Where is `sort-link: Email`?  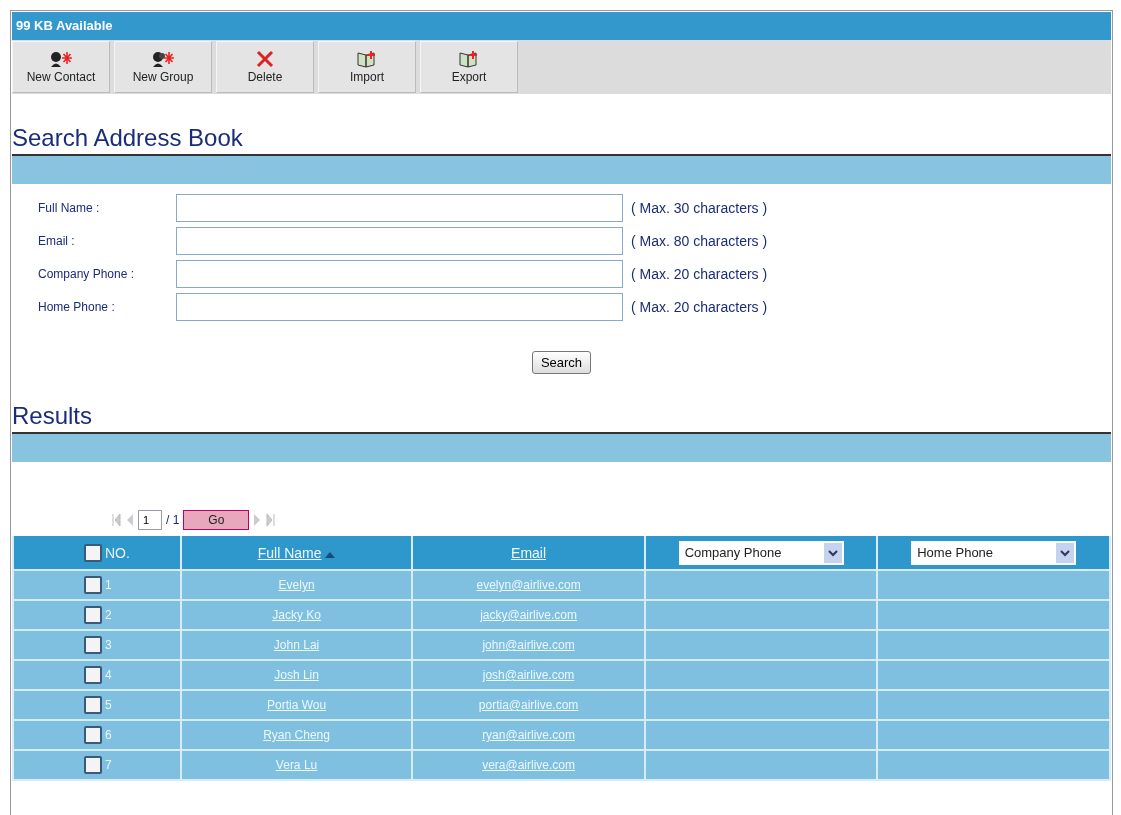
sort-link: Email is located at coordinates (529, 552).